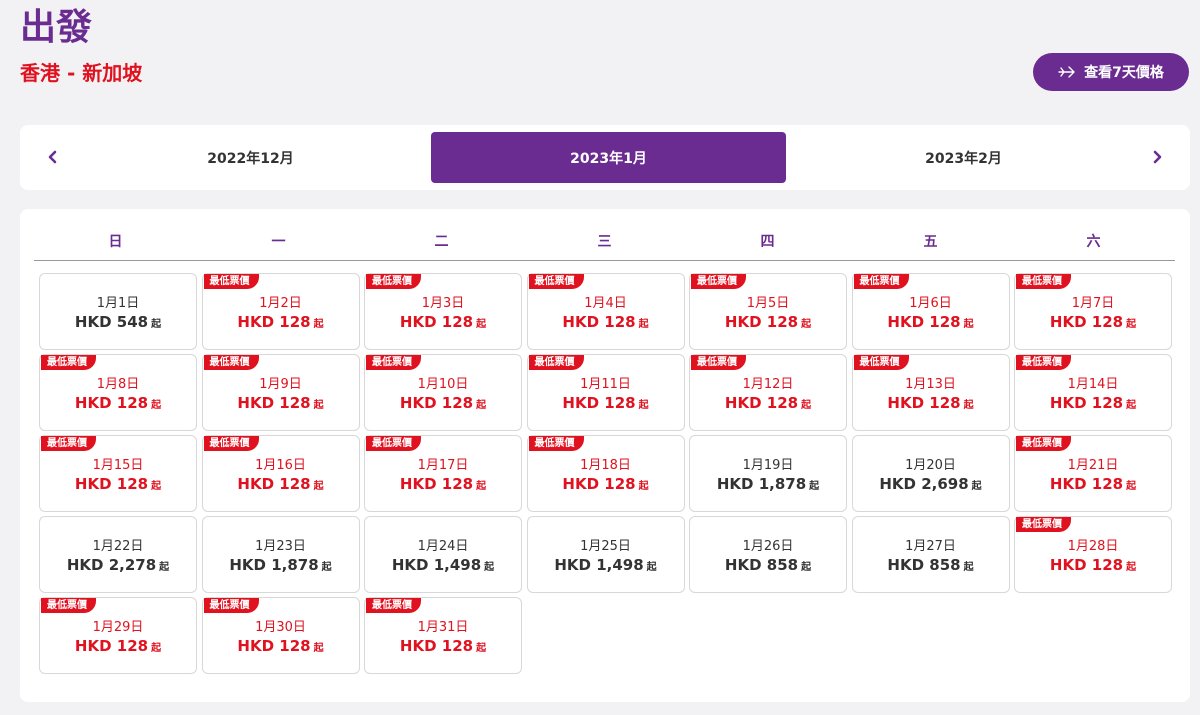 Image resolution: width=1200 pixels, height=715 pixels. What do you see at coordinates (1093, 554) in the screenshot?
I see `calendar-day-cell: 最低票價 1月28日 HKD 128 起` at bounding box center [1093, 554].